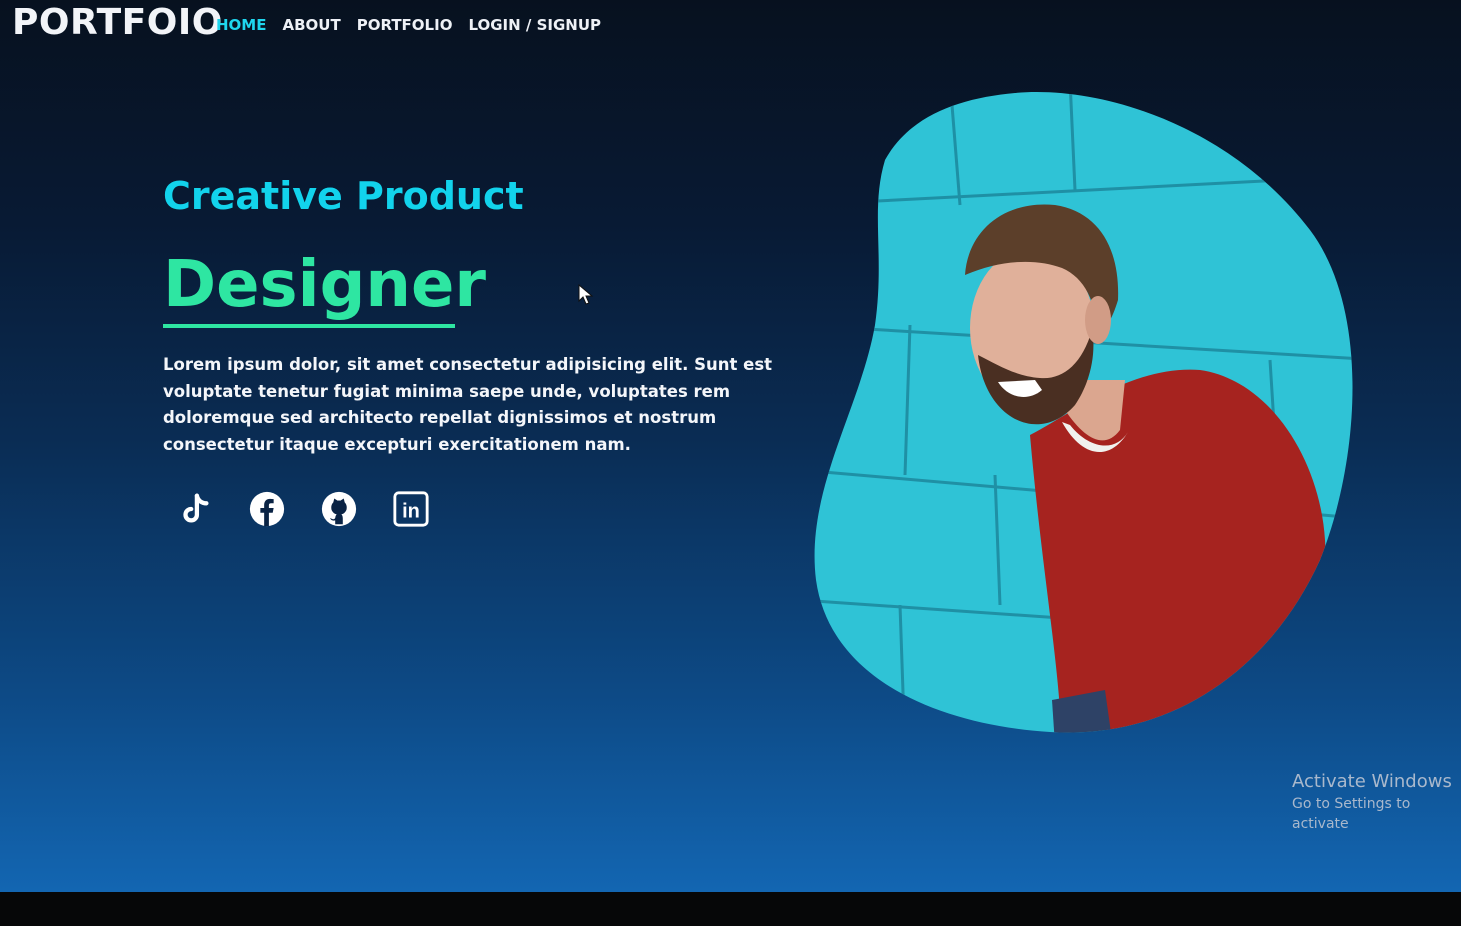 The height and width of the screenshot is (926, 1461). I want to click on linkedin-icon: in, so click(411, 509).